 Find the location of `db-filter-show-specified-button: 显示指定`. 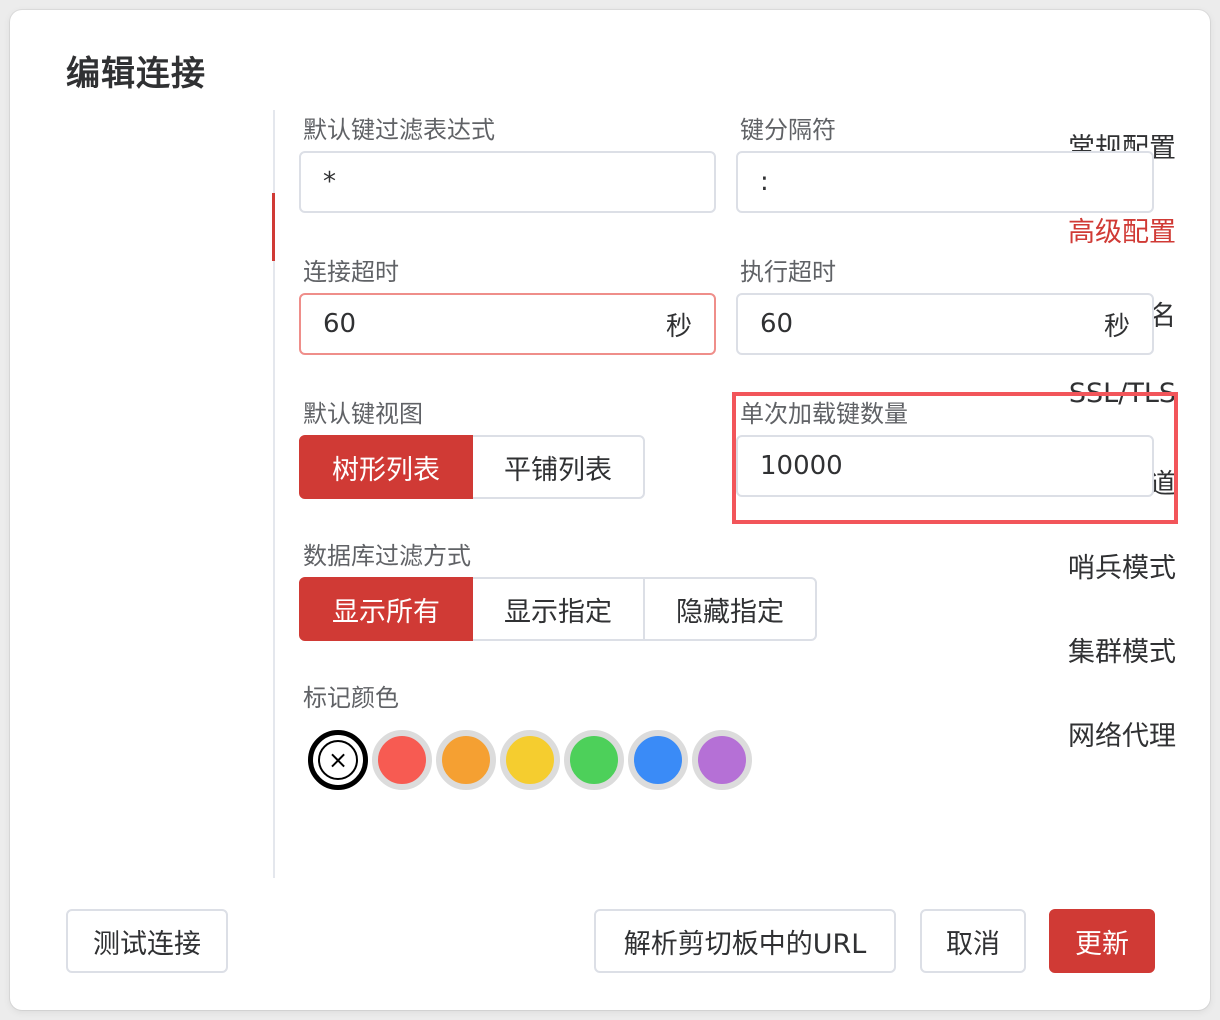

db-filter-show-specified-button: 显示指定 is located at coordinates (558, 609).